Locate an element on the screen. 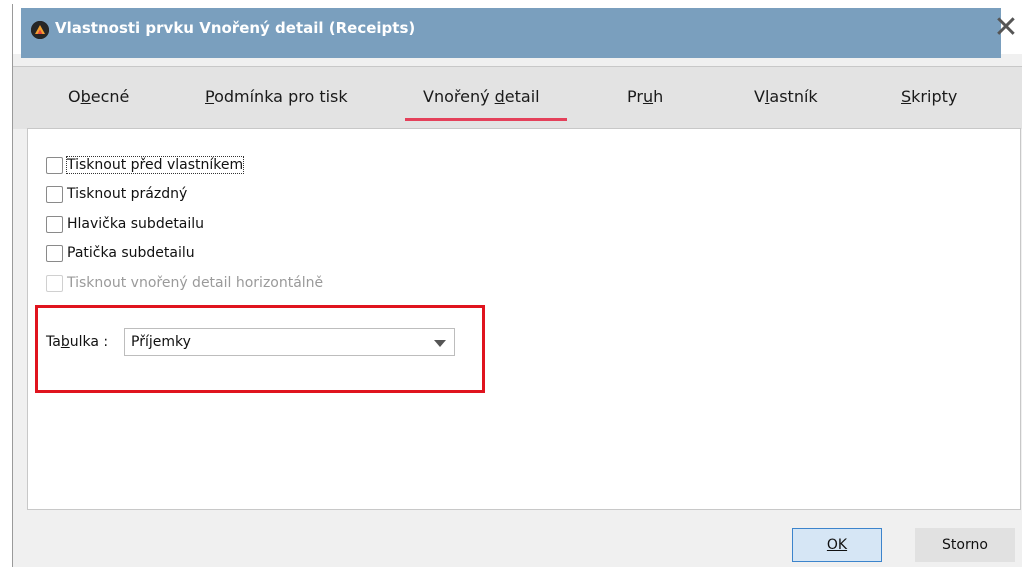  checkbox-print-before-owner: Tisknout před vlastníkem is located at coordinates (145, 165).